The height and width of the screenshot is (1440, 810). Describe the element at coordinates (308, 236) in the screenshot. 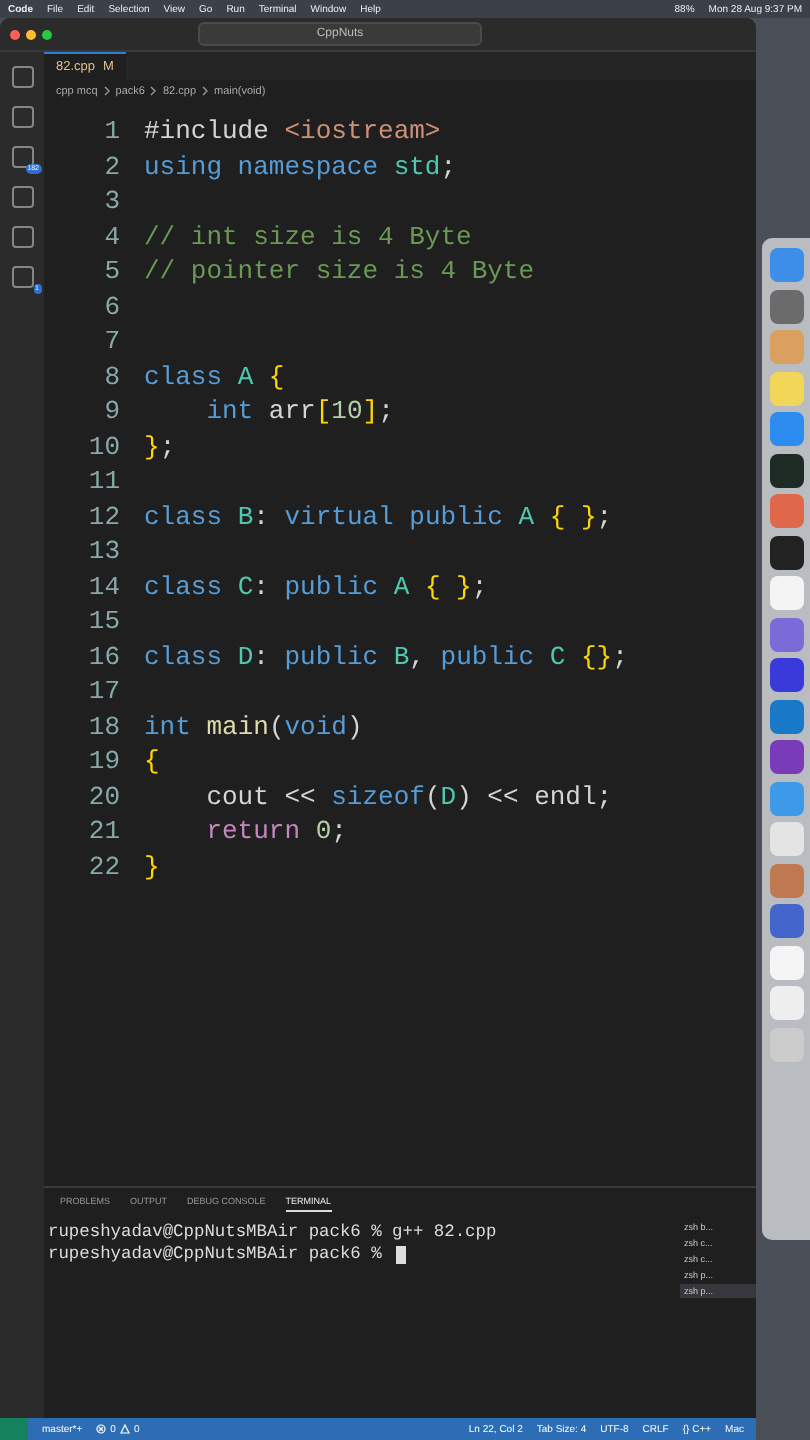

I see `code-line: // int size is 4 Byte` at that location.